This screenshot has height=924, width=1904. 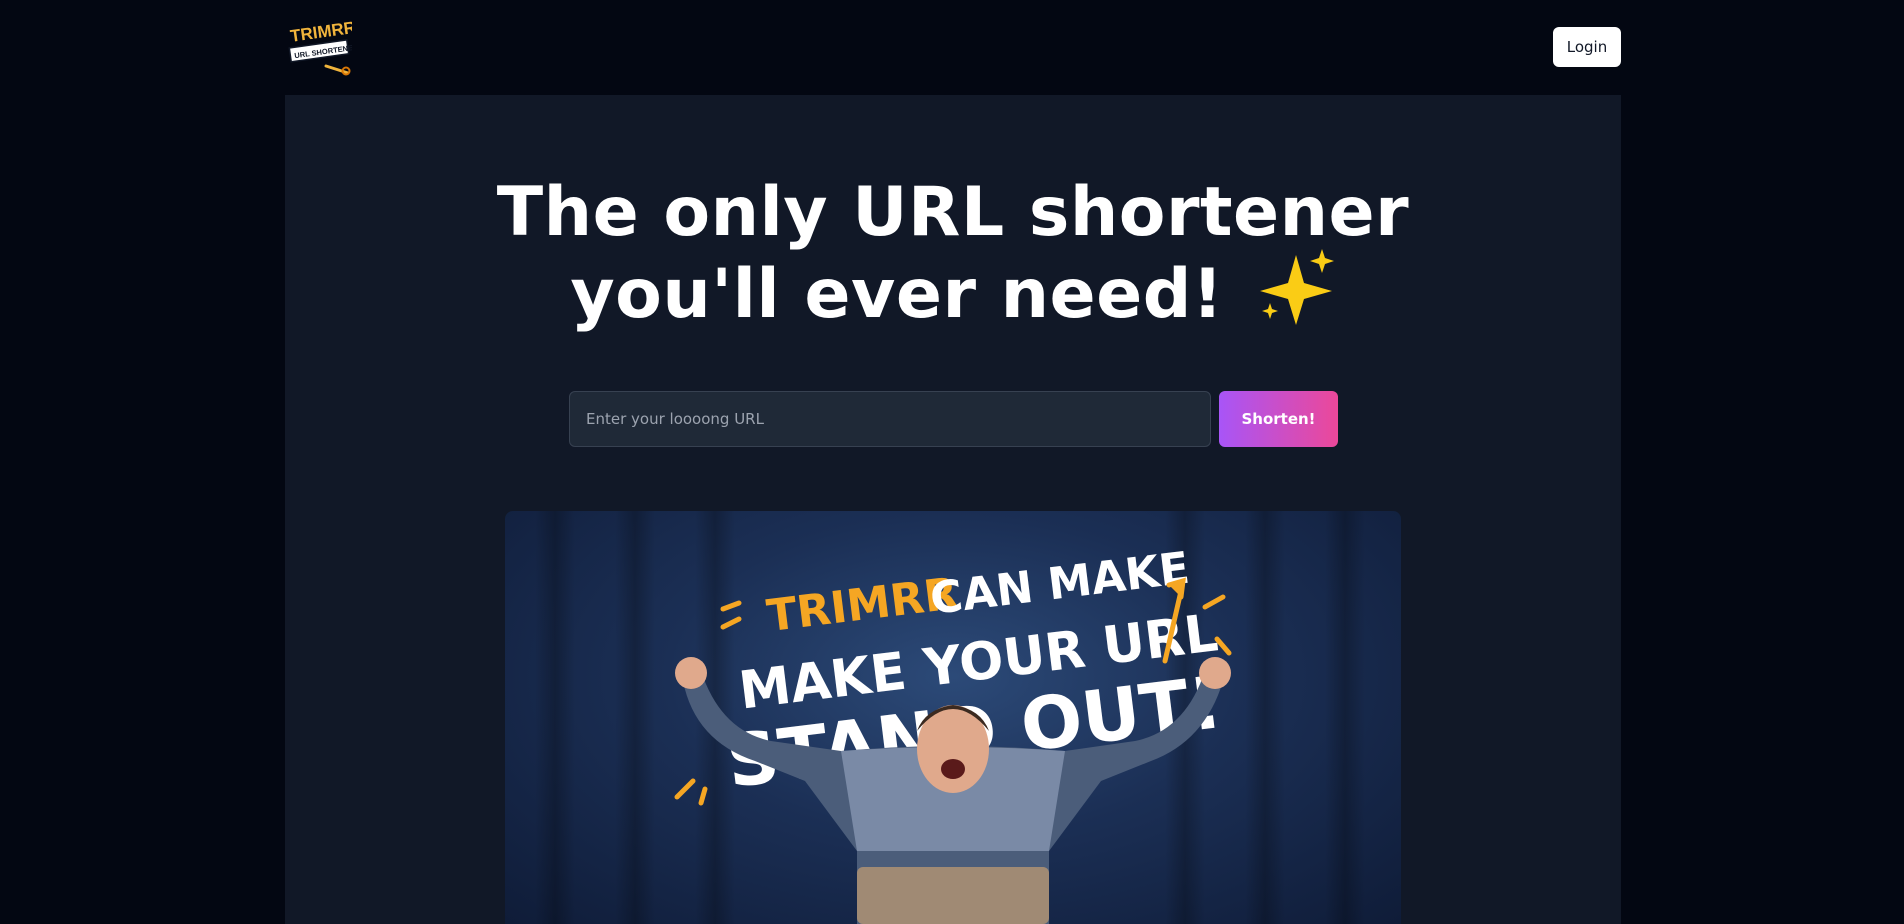 I want to click on logo-graphic: TRIMRR URL SHORTENER, so click(x=323, y=47).